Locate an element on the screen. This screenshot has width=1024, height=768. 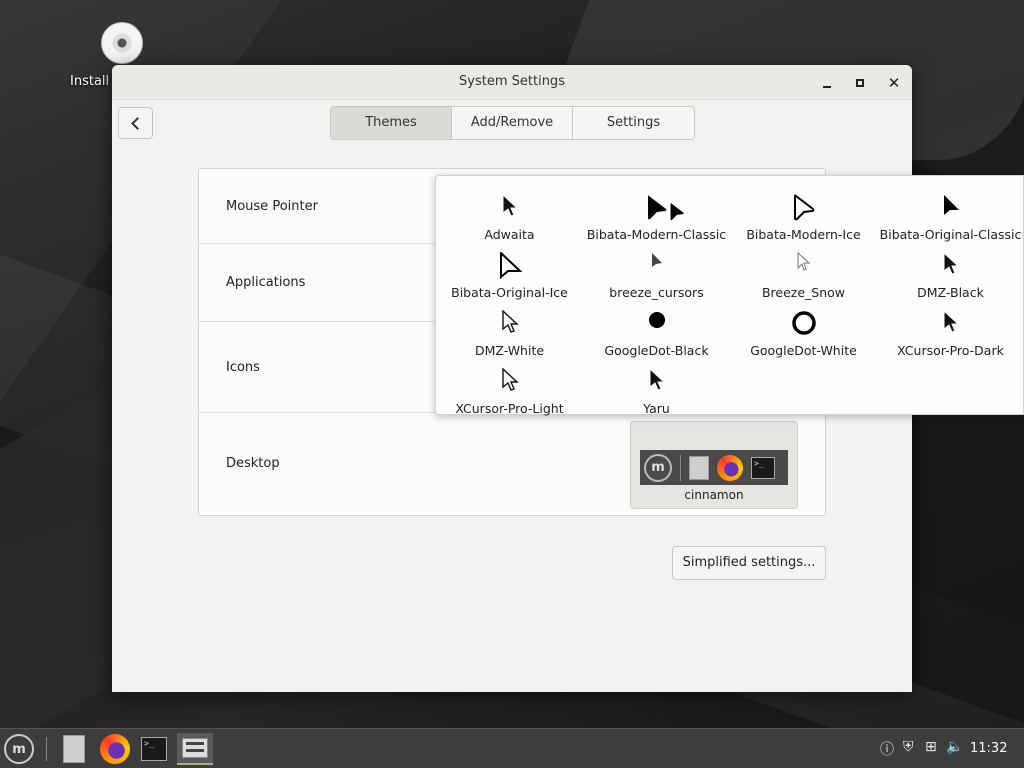
taskbar-firefox is located at coordinates (115, 749).